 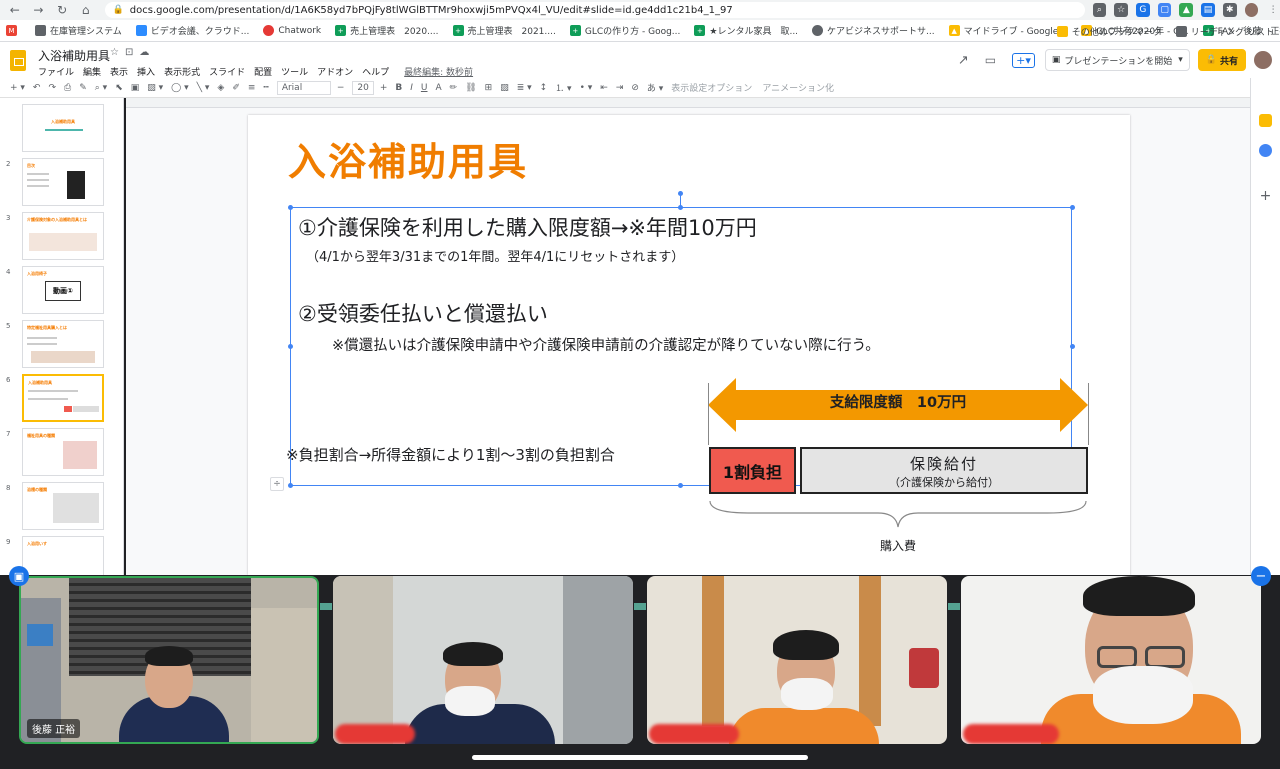 I want to click on highlight-icon: ✏, so click(x=454, y=88).